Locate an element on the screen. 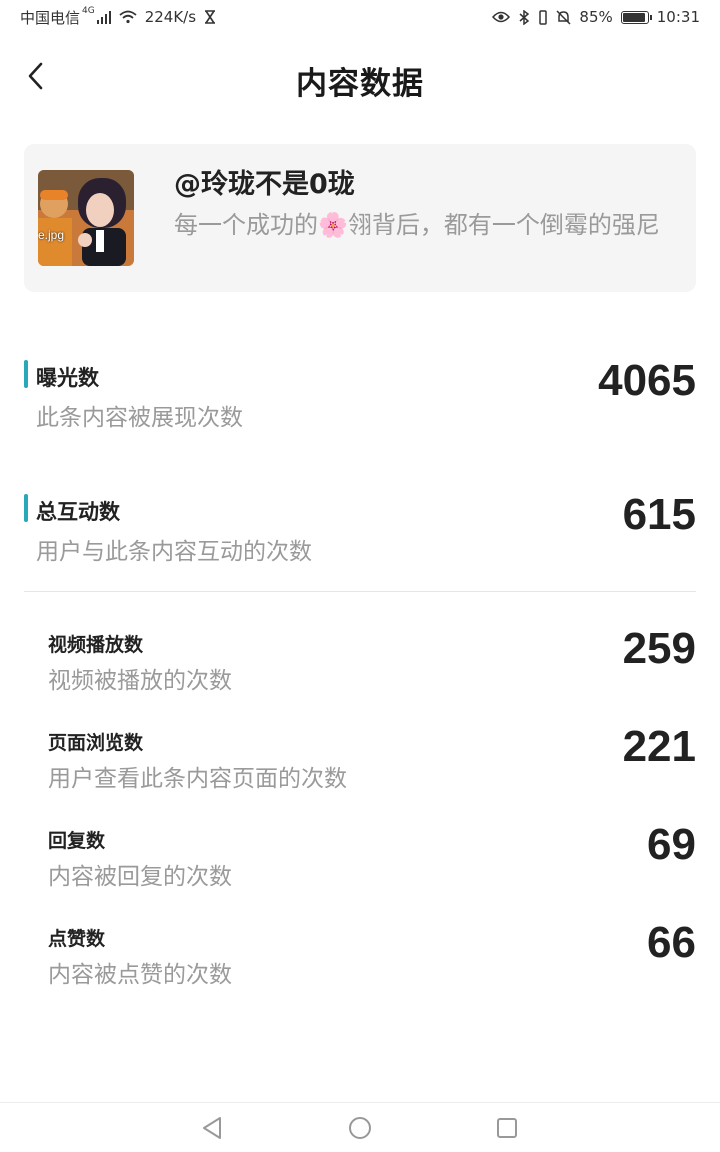 The image size is (720, 1152). metric-value: 4065 is located at coordinates (647, 380).